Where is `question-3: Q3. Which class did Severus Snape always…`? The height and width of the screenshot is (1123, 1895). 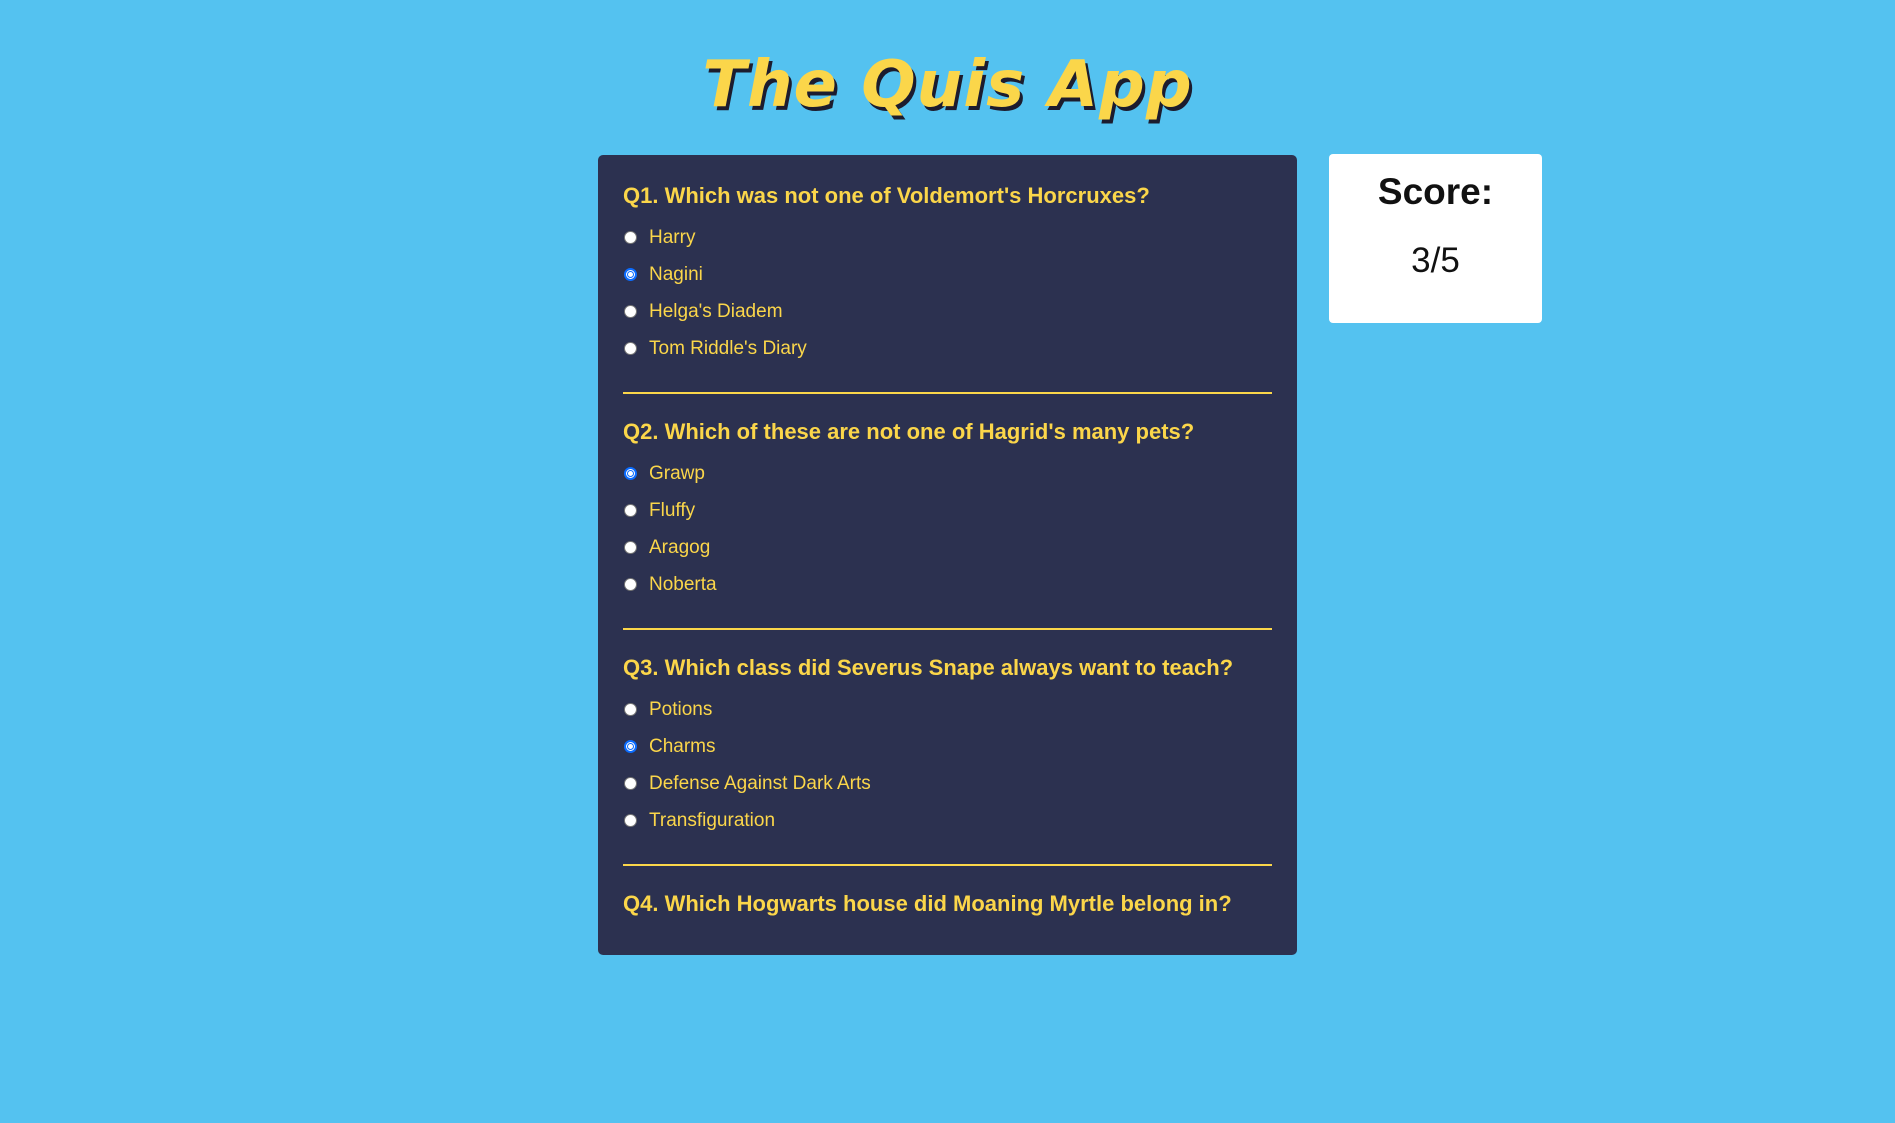
question-3: Q3. Which class did Severus Snape always… is located at coordinates (947, 769).